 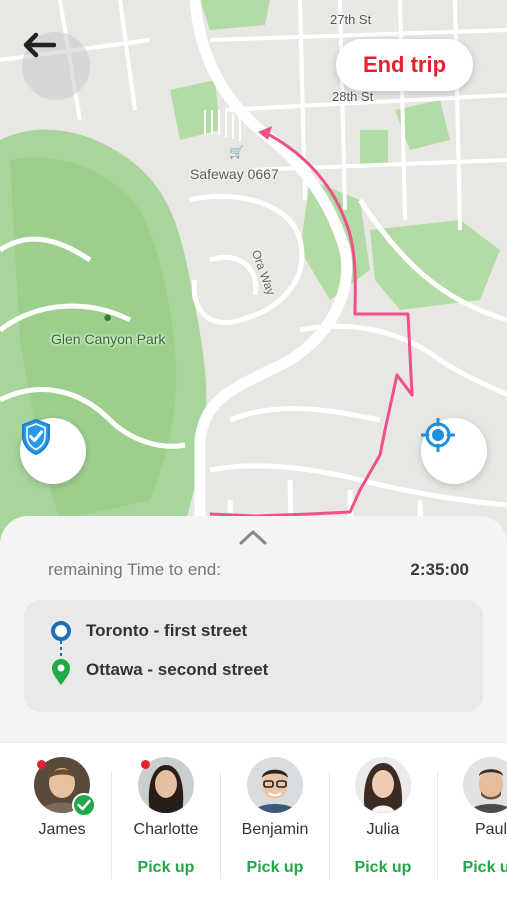 What do you see at coordinates (438, 435) in the screenshot?
I see `crosshair-icon` at bounding box center [438, 435].